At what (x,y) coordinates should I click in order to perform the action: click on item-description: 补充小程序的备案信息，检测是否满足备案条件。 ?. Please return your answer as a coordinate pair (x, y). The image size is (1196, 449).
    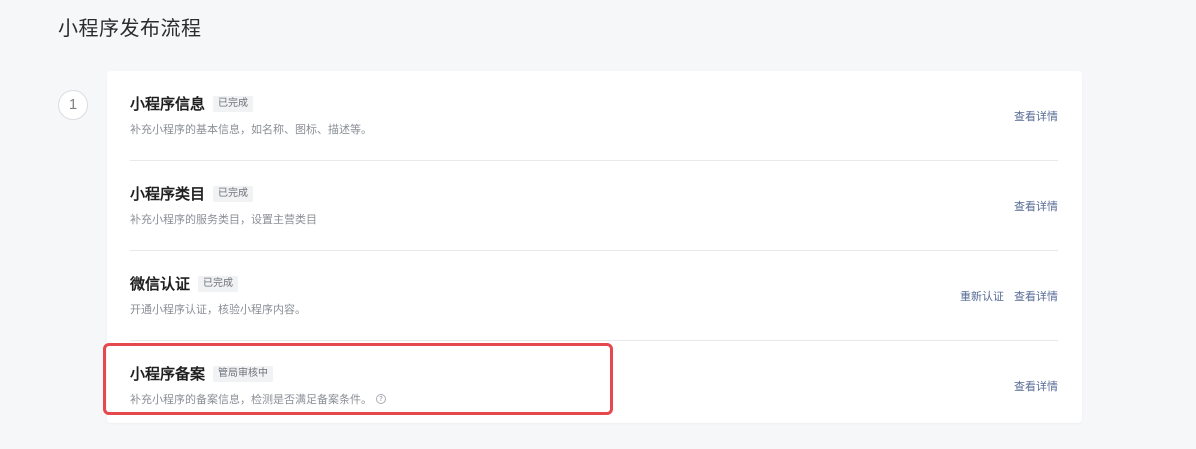
    Looking at the image, I should click on (258, 399).